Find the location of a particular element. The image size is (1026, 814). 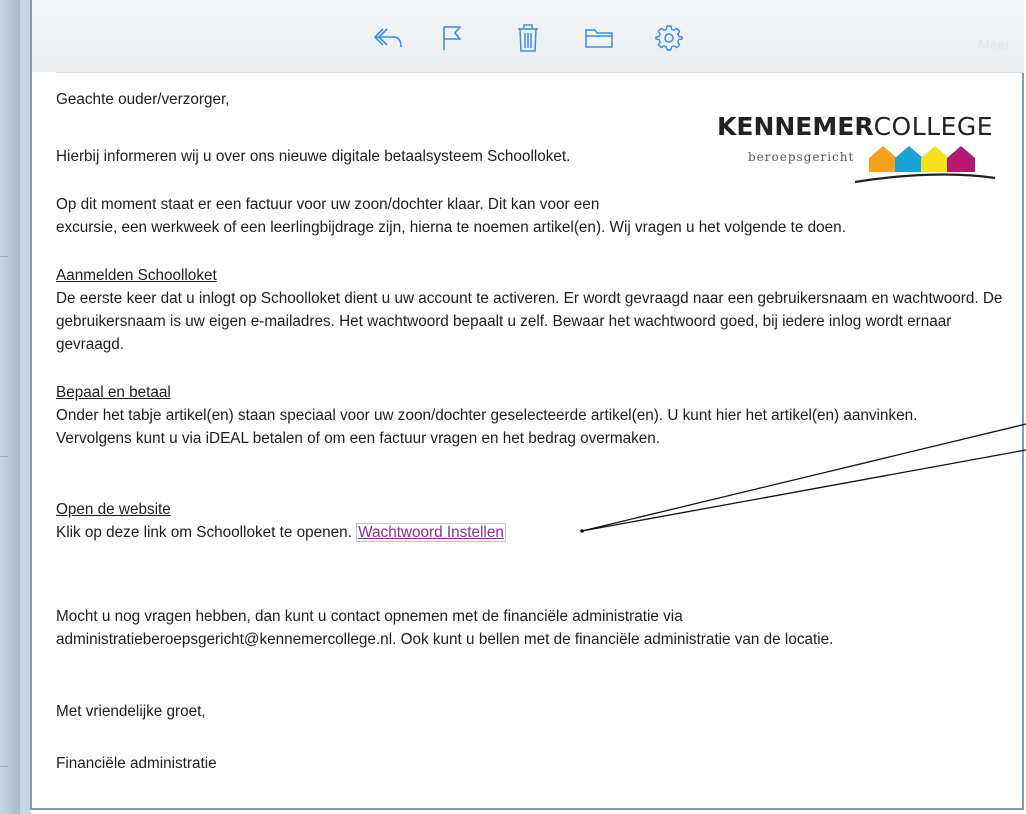

flag-button is located at coordinates (452, 38).